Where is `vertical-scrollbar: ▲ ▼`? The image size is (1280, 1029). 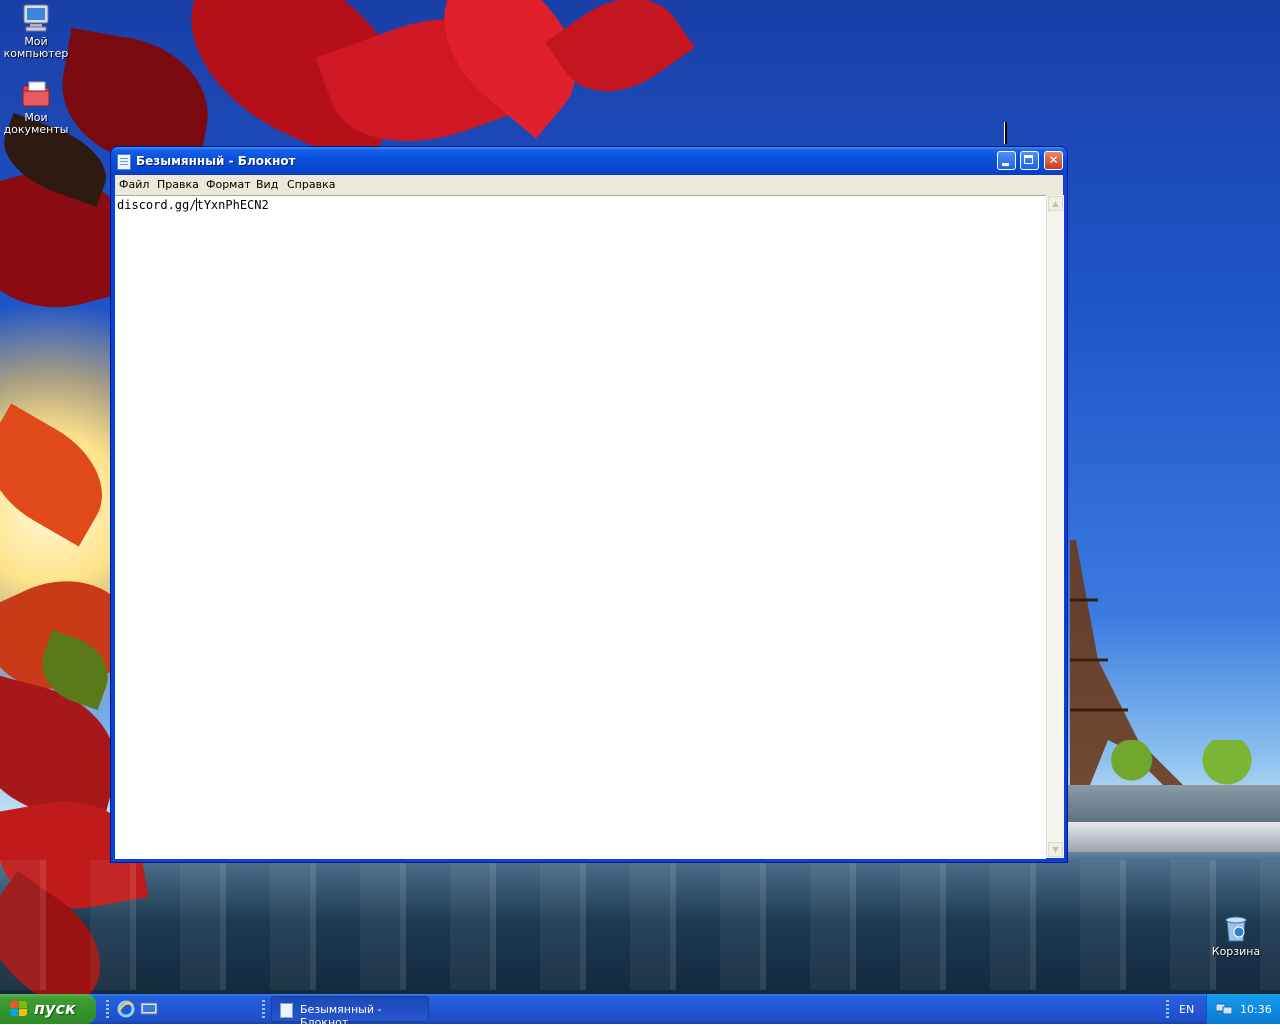 vertical-scrollbar: ▲ ▼ is located at coordinates (1055, 526).